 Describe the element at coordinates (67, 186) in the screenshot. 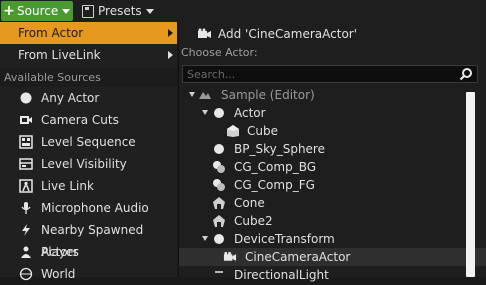

I see `source-item-label: Live Link` at that location.